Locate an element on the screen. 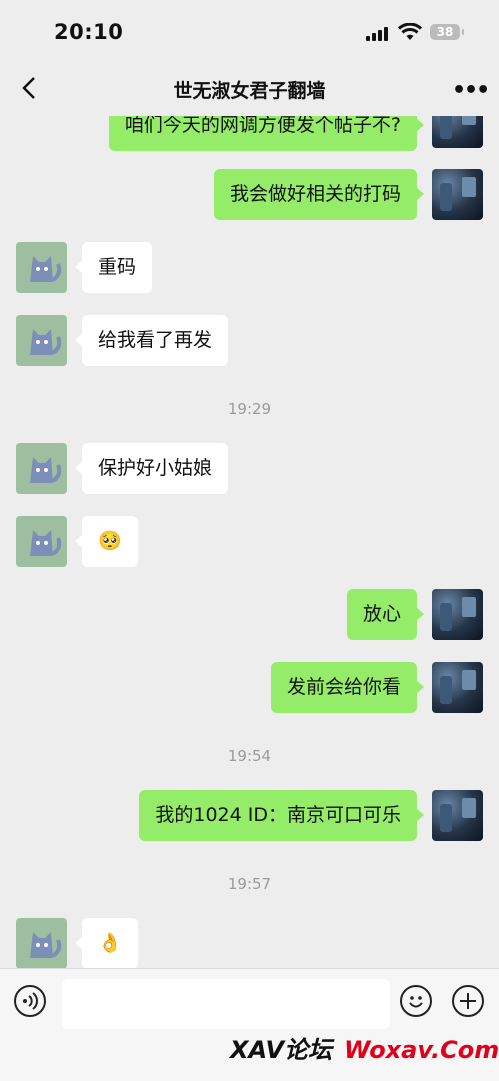 This screenshot has height=1081, width=499. battery-icon: 38 is located at coordinates (447, 32).